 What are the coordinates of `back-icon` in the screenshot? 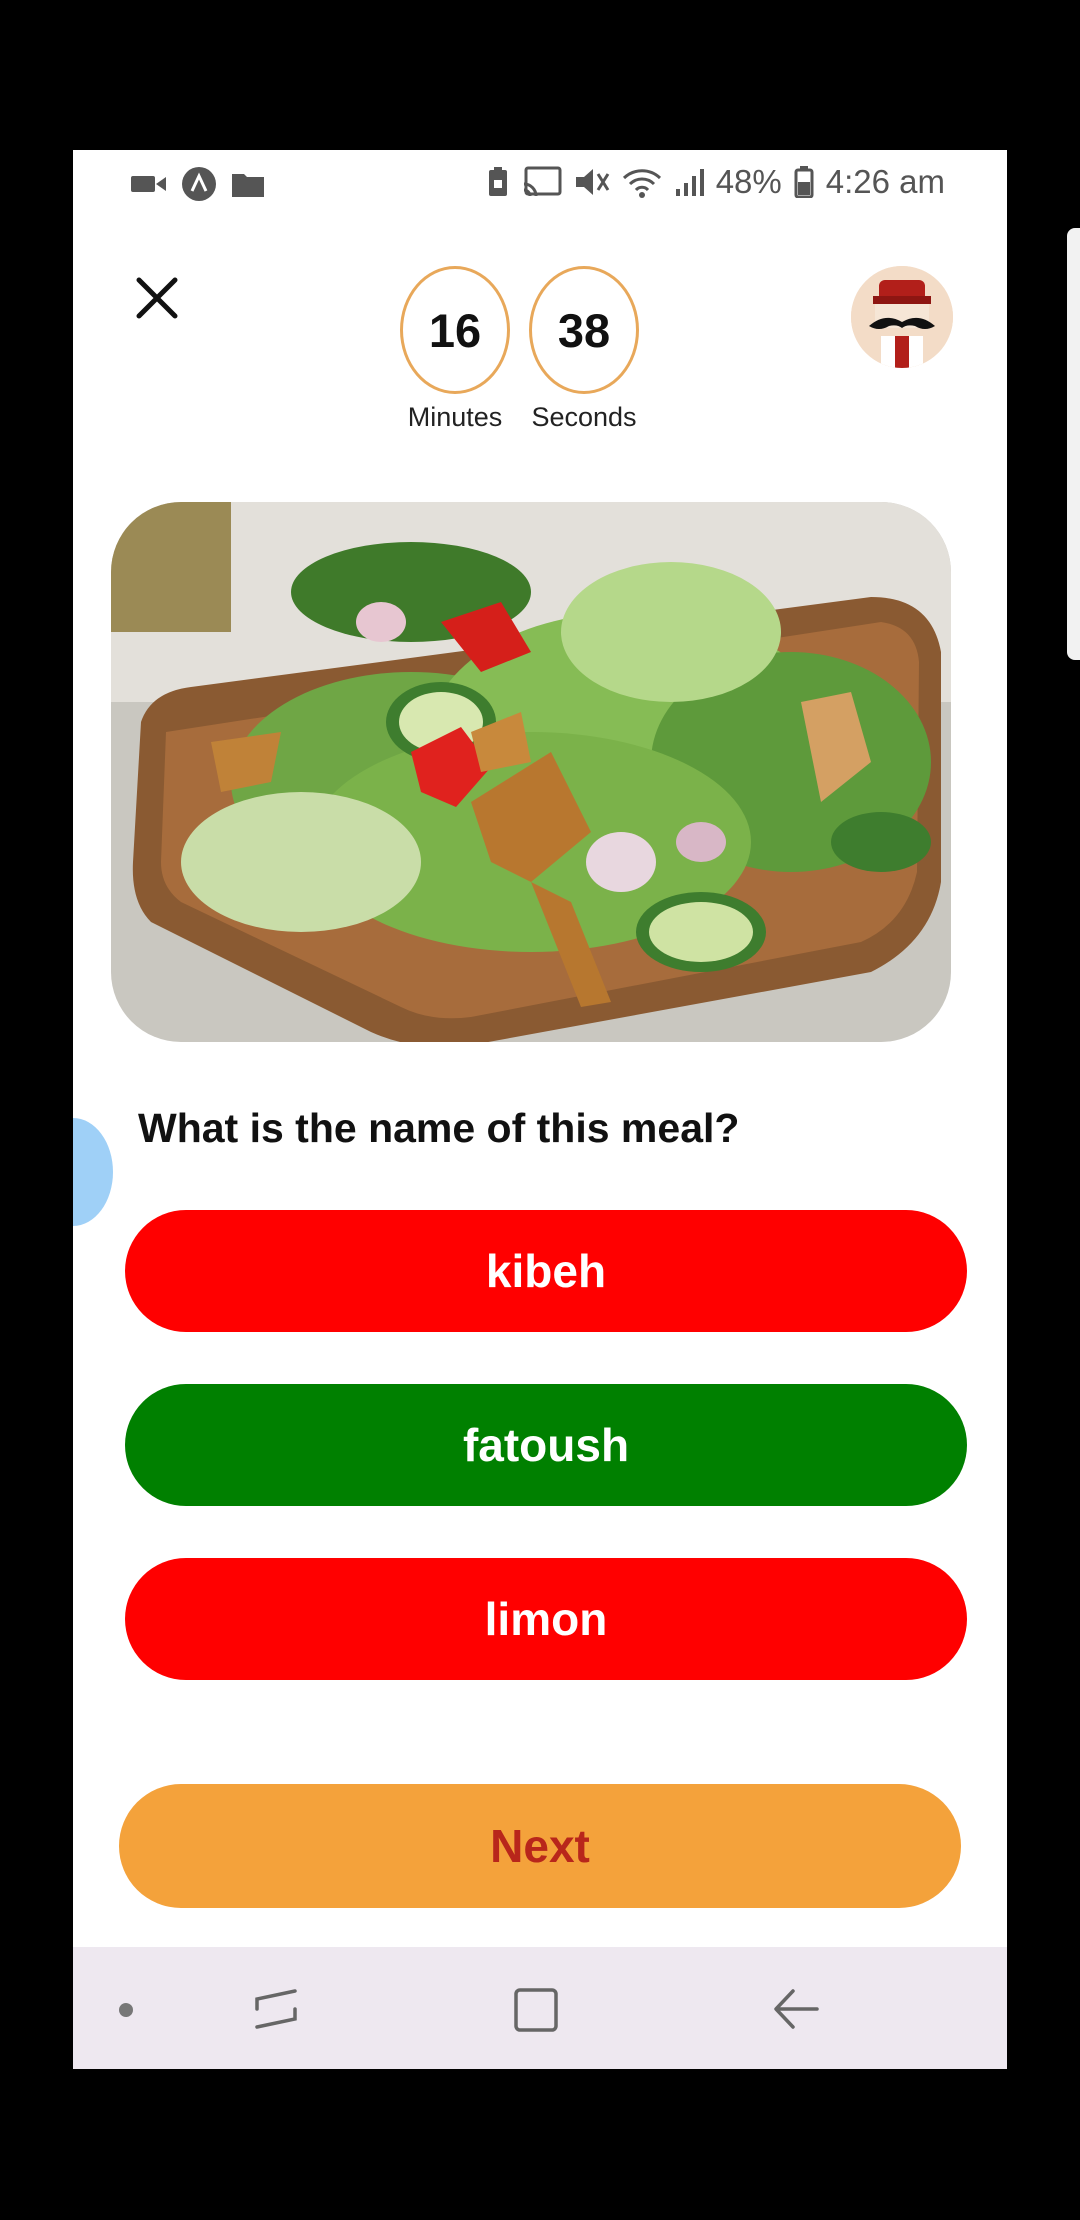 It's located at (796, 2009).